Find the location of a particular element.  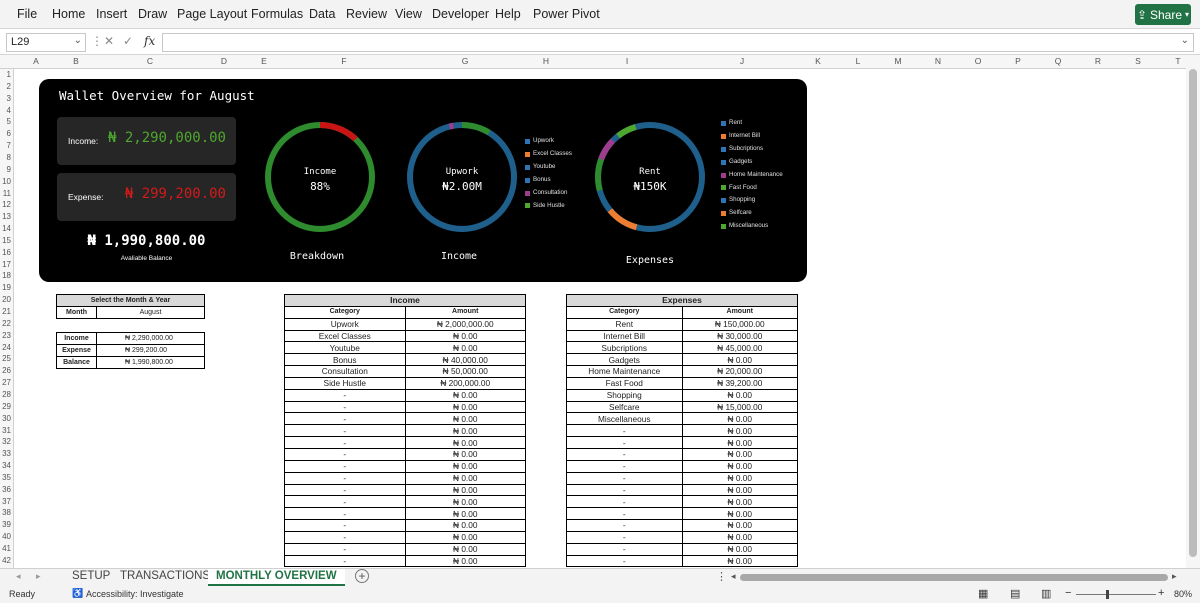

row-header: 14 is located at coordinates (6, 229).